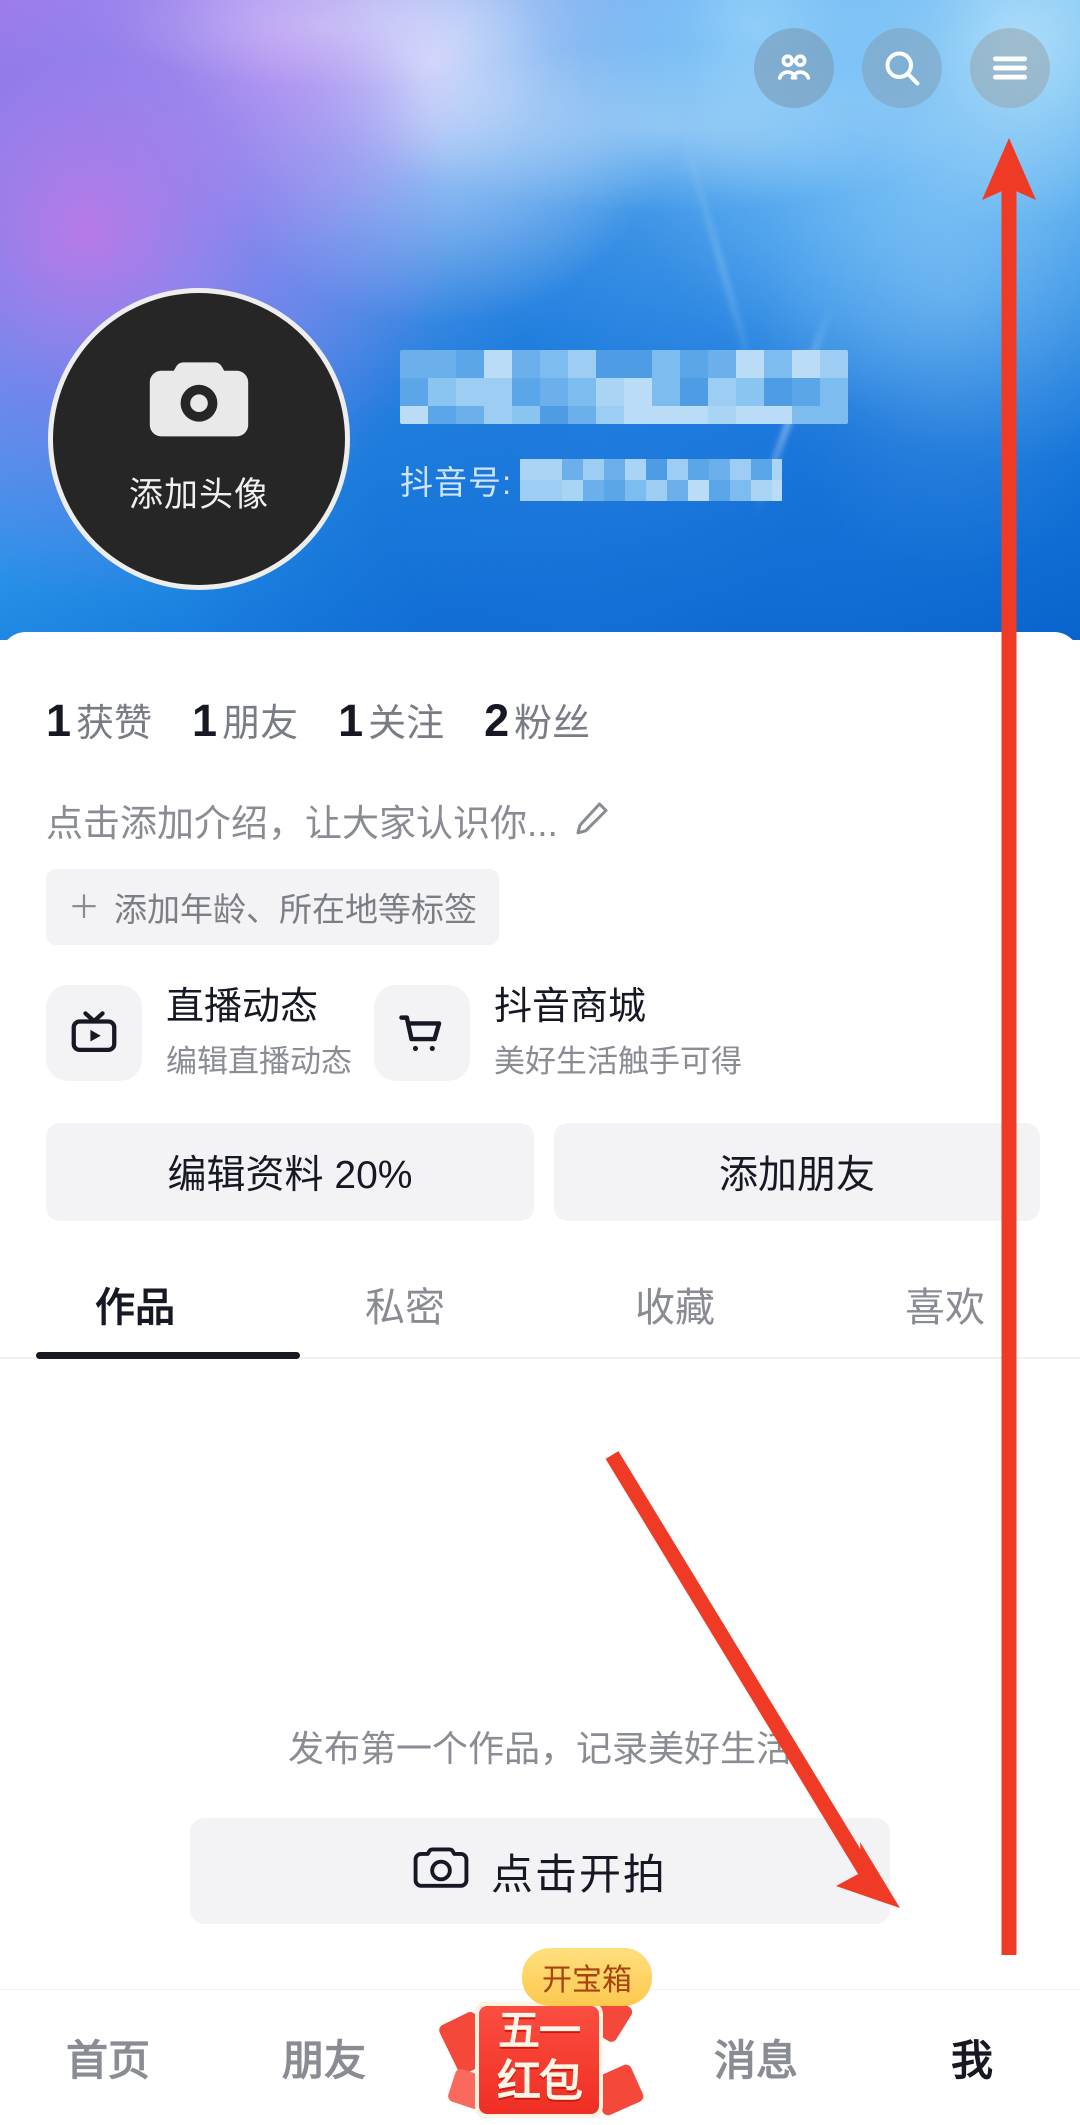  Describe the element at coordinates (587, 1976) in the screenshot. I see `promo-badge-label: 开宝箱` at that location.